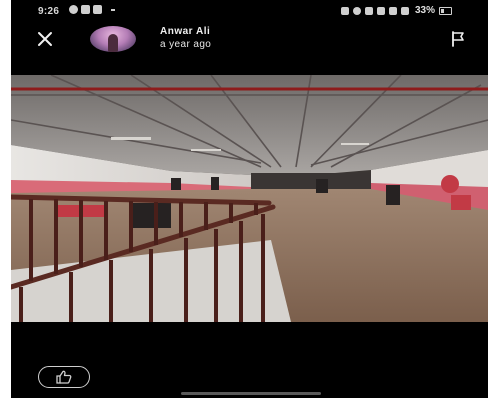 The image size is (498, 403). Describe the element at coordinates (368, 10) in the screenshot. I see `data-icon` at that location.